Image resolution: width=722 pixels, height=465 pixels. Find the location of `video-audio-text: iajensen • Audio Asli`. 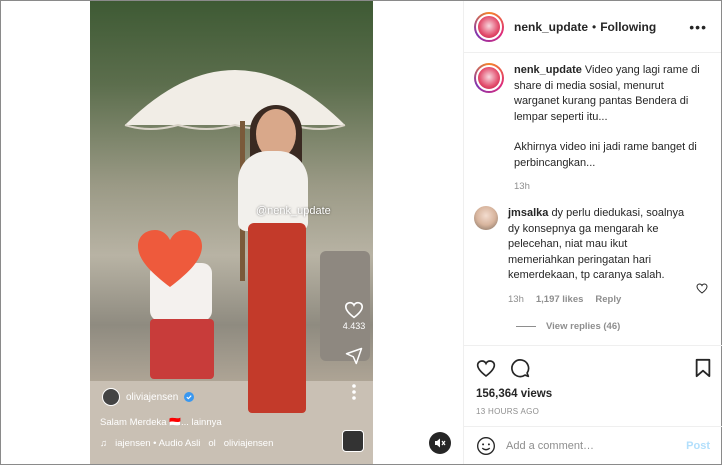

video-audio-text: iajensen • Audio Asli is located at coordinates (158, 443).